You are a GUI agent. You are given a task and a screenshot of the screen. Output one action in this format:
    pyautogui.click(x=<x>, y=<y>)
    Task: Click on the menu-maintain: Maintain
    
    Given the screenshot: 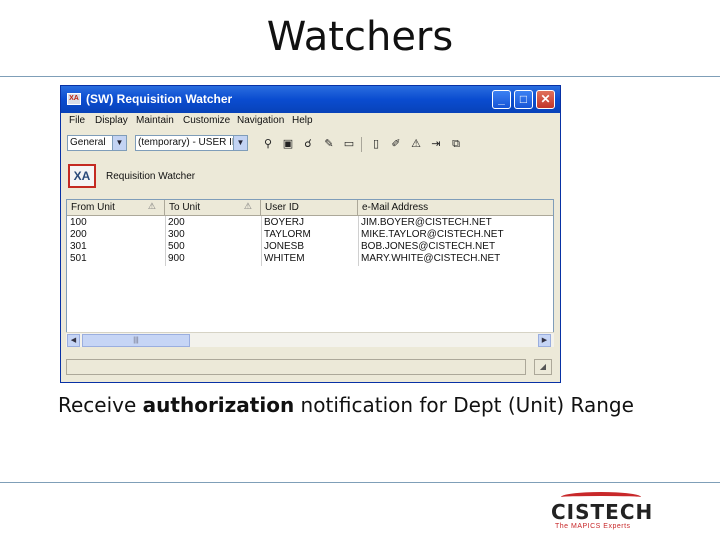 What is the action you would take?
    pyautogui.click(x=155, y=120)
    